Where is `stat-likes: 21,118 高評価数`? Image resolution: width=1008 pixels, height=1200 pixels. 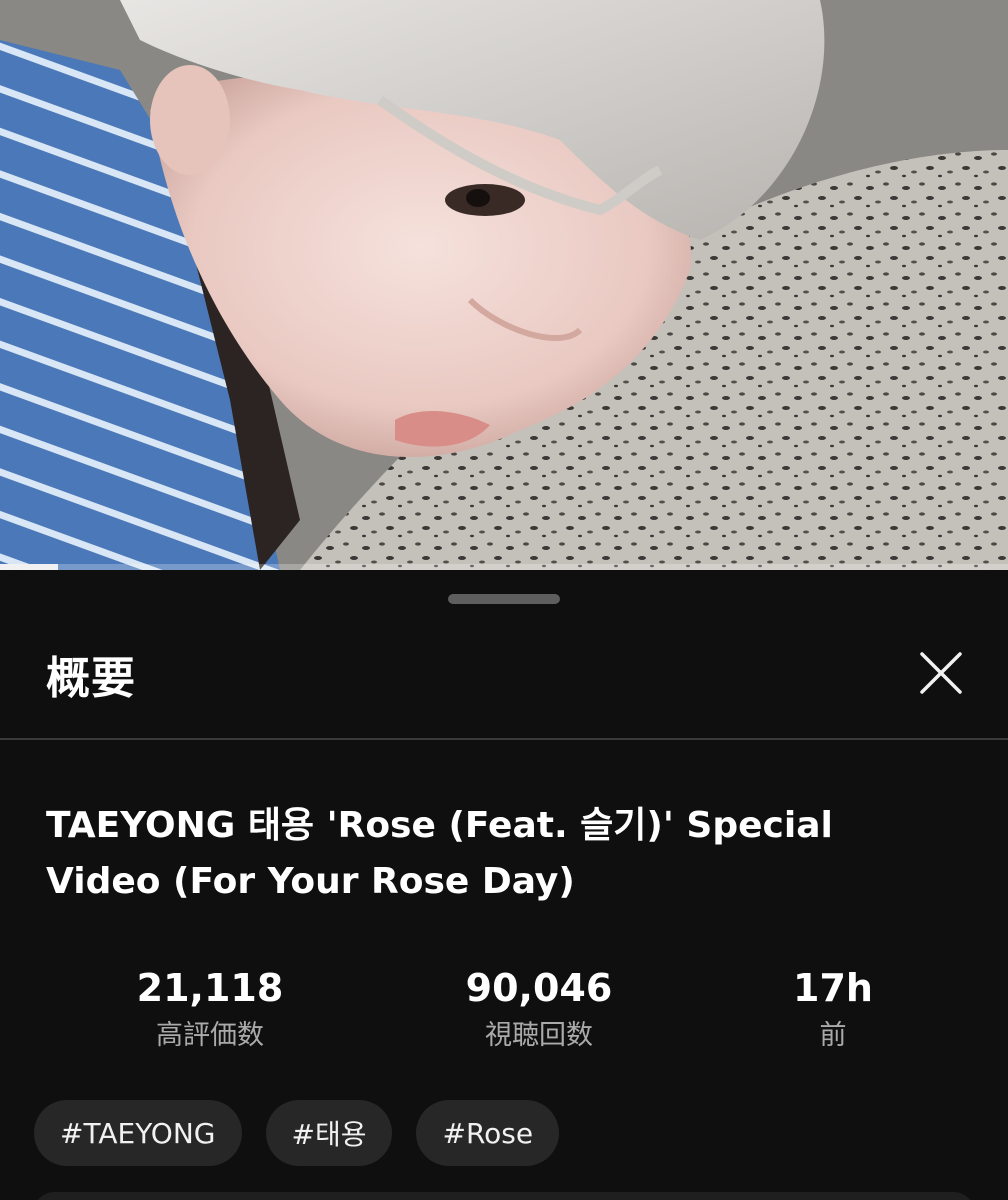 stat-likes: 21,118 高評価数 is located at coordinates (210, 1010).